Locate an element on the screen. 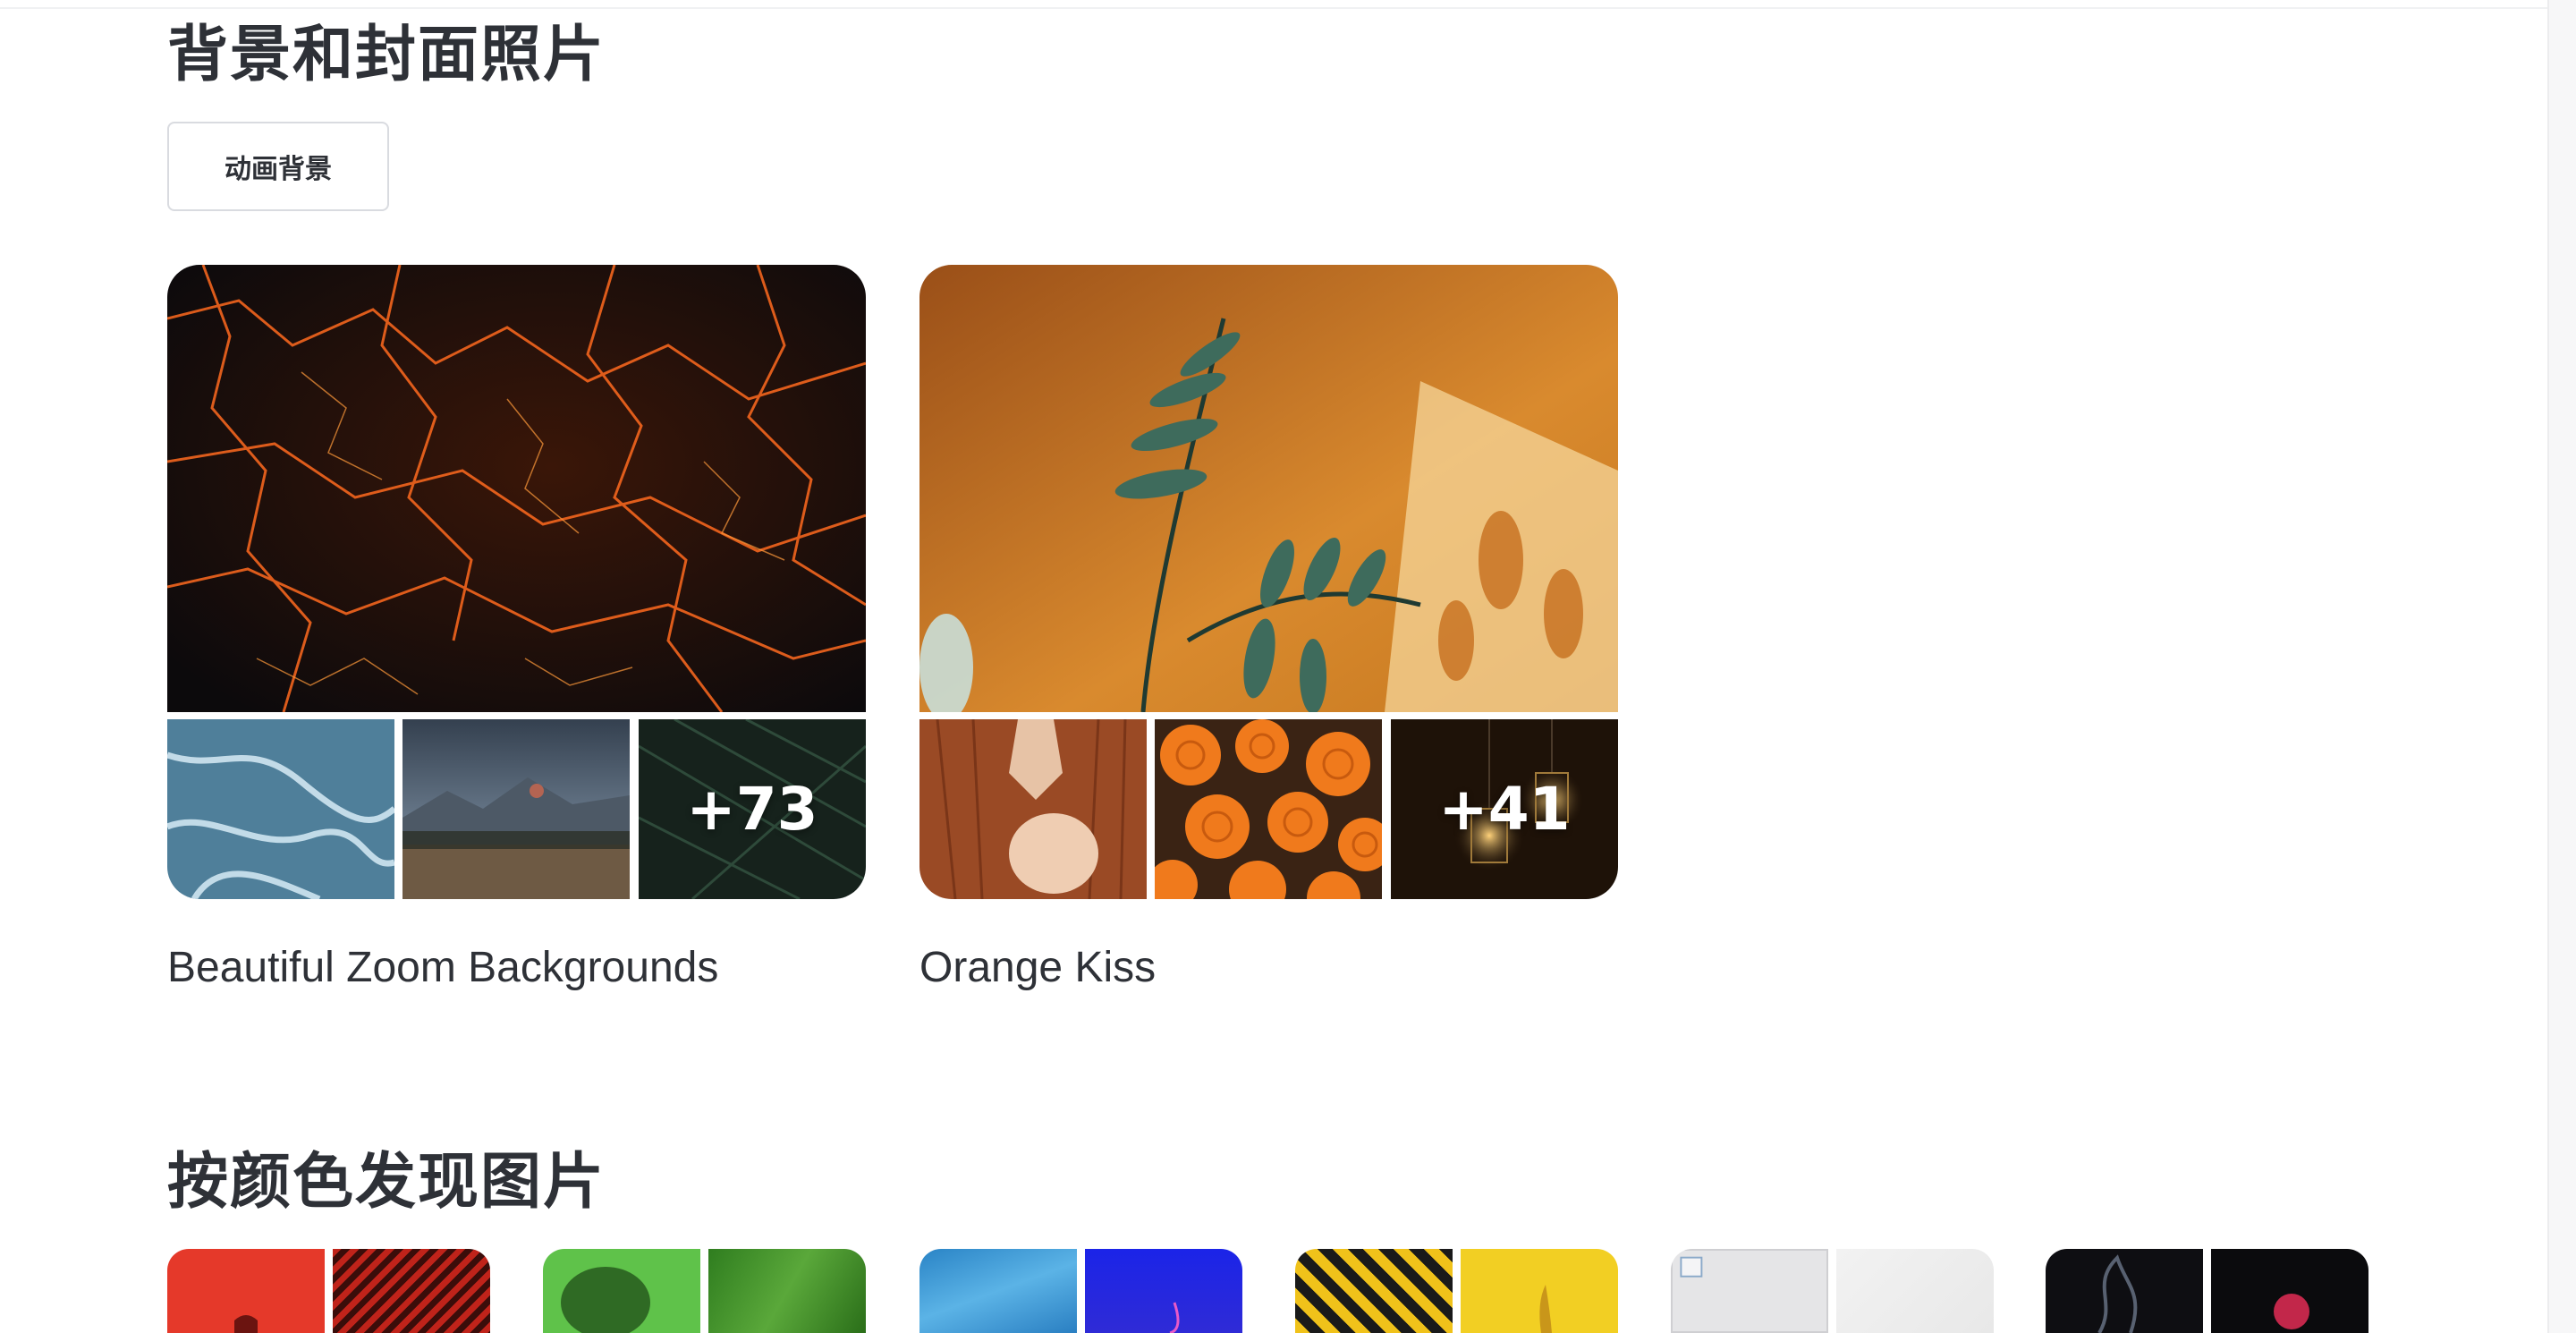 This screenshot has width=2576, height=1333. top-divider is located at coordinates (1273, 8).